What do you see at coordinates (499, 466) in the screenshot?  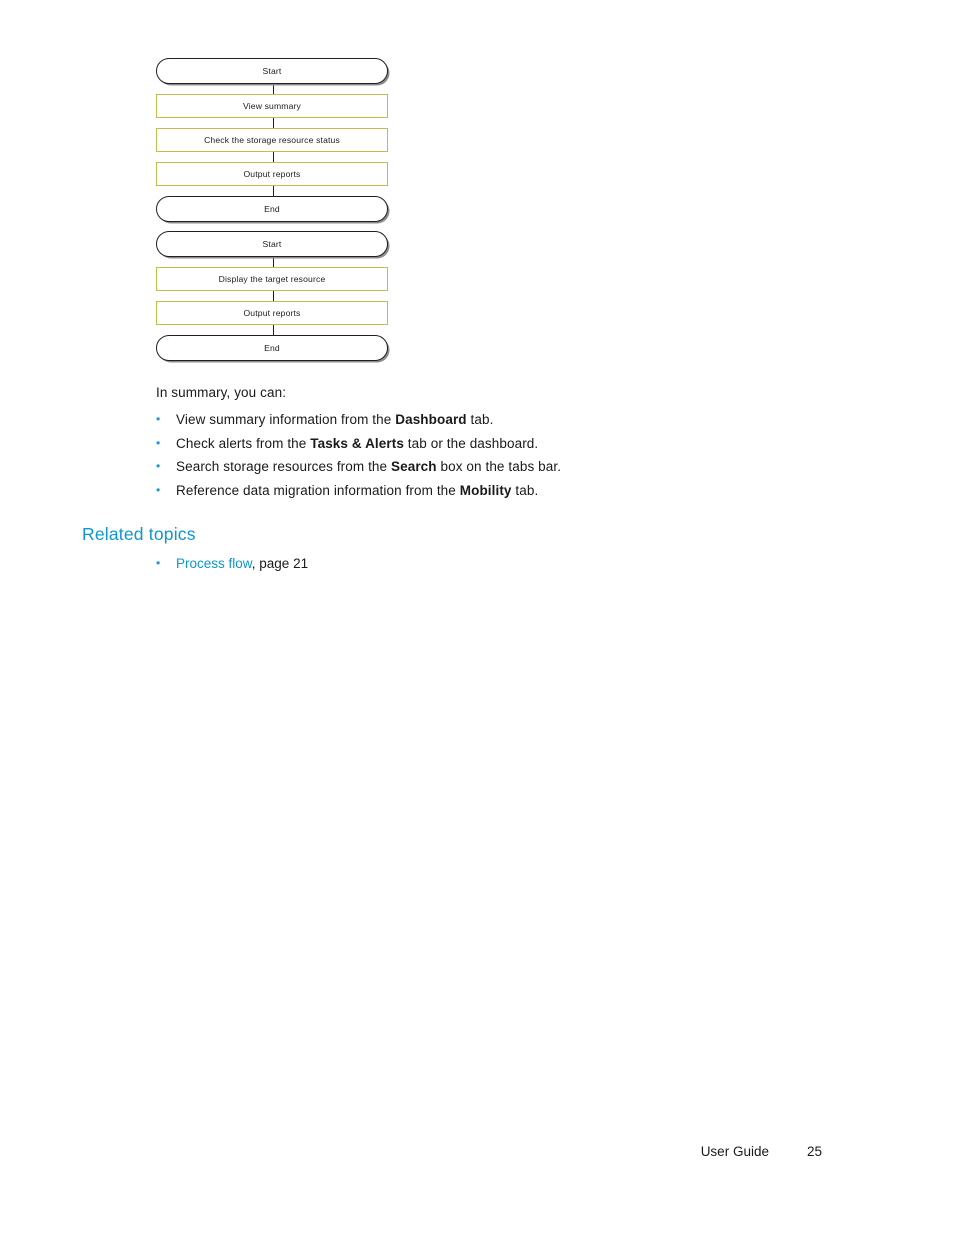 I see `plain-text: box on the tabs bar.` at bounding box center [499, 466].